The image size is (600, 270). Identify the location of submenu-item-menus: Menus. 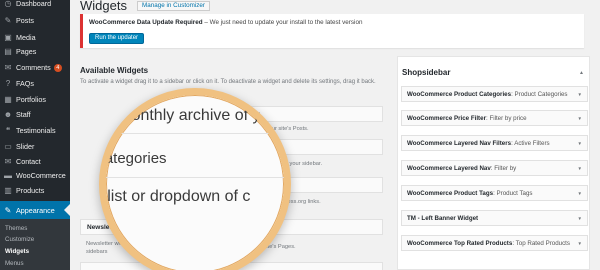
(14, 263).